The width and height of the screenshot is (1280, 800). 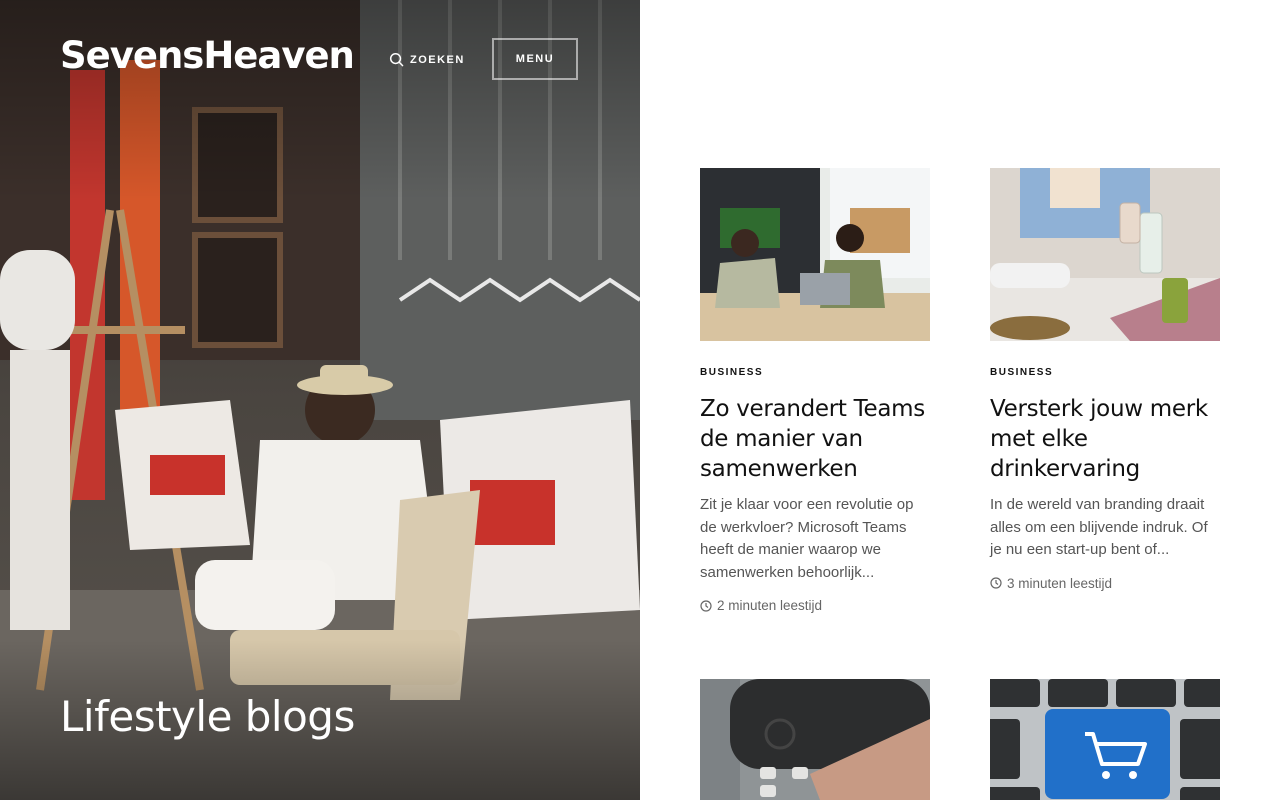 What do you see at coordinates (535, 59) in the screenshot?
I see `menu-button: MENU` at bounding box center [535, 59].